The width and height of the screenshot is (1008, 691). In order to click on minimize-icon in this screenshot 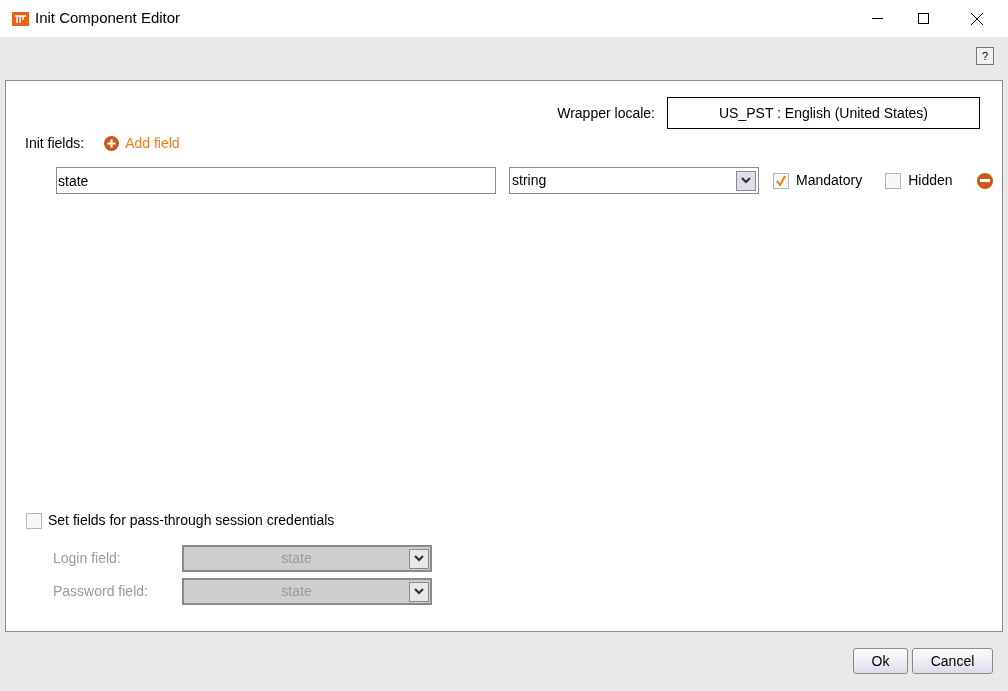, I will do `click(877, 18)`.